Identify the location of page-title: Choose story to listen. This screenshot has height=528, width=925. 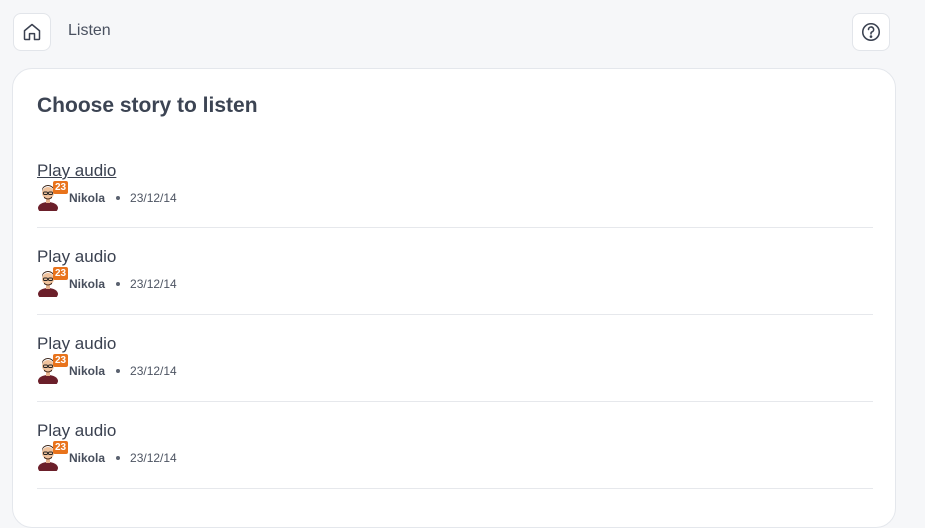
(147, 105).